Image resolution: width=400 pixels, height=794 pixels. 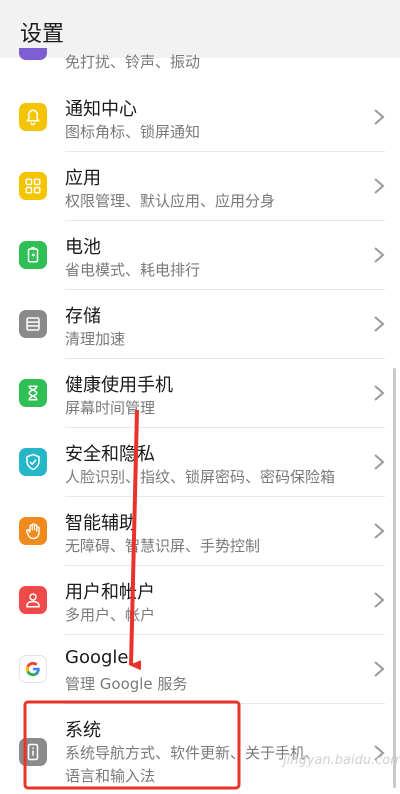 What do you see at coordinates (110, 592) in the screenshot?
I see `settings-item-label: 用户和帐户` at bounding box center [110, 592].